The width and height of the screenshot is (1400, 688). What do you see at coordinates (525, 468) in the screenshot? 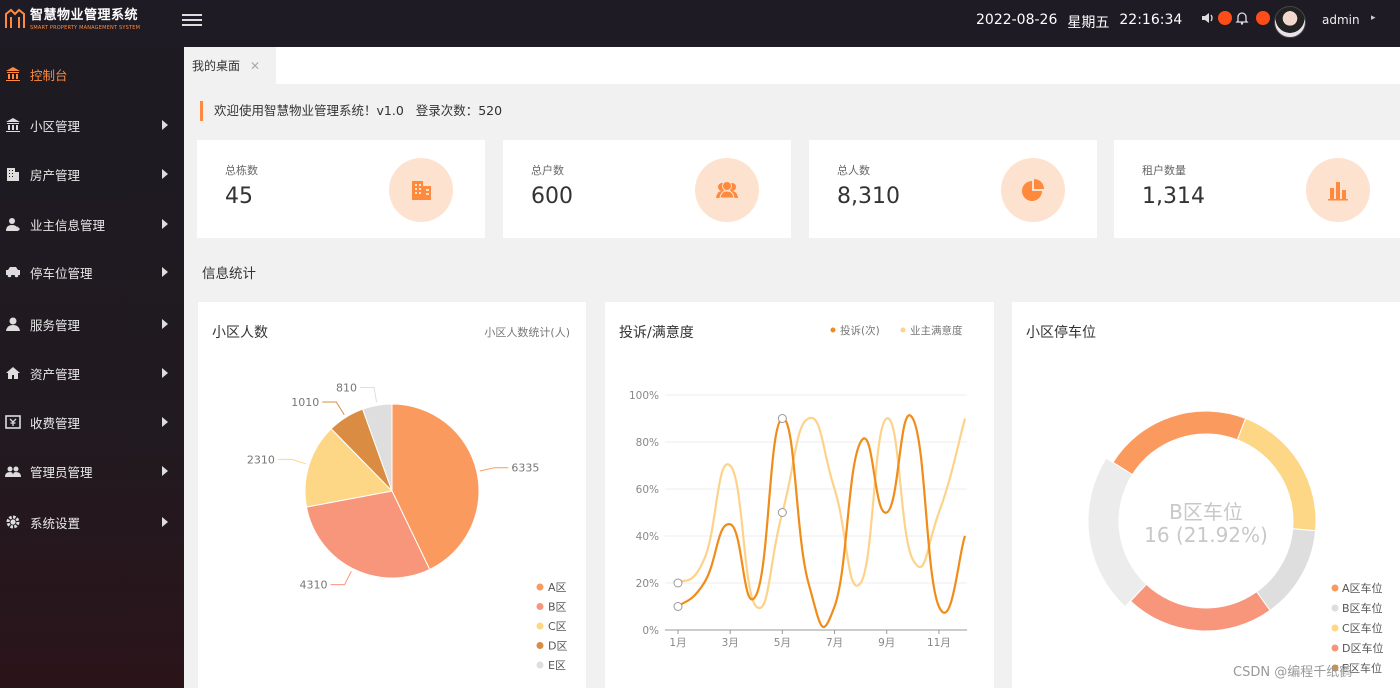
I see `data-label: 6335` at bounding box center [525, 468].